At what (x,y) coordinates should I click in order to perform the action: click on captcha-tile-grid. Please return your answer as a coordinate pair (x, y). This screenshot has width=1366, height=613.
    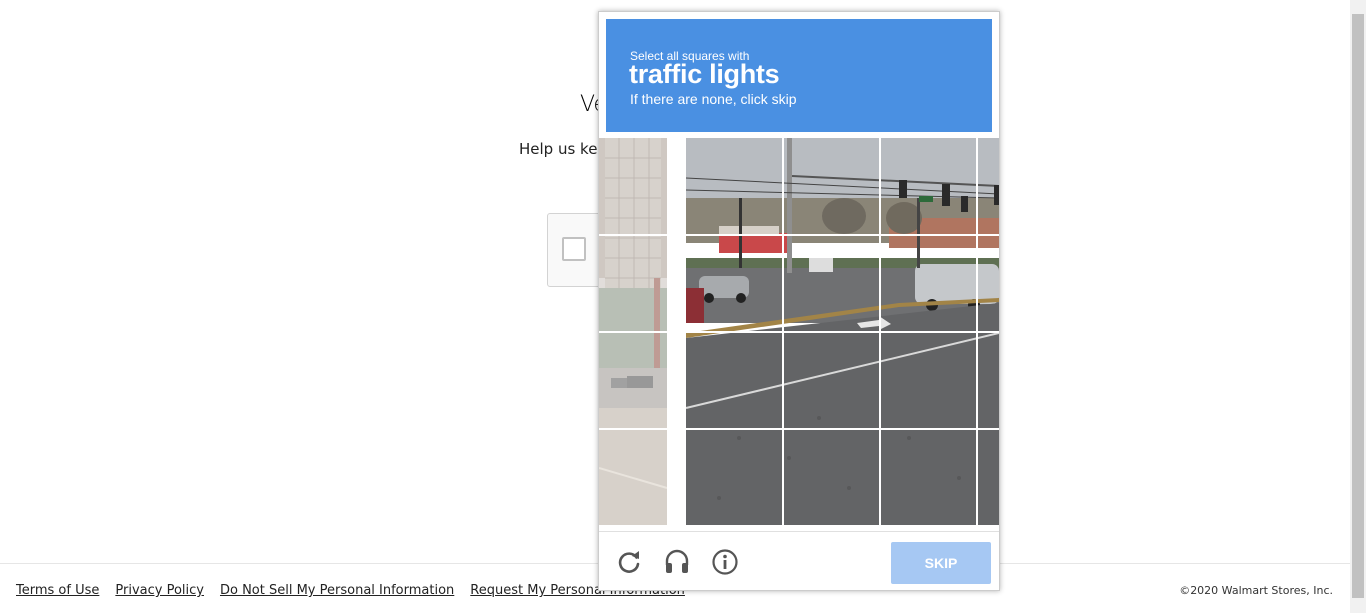
    Looking at the image, I should click on (842, 331).